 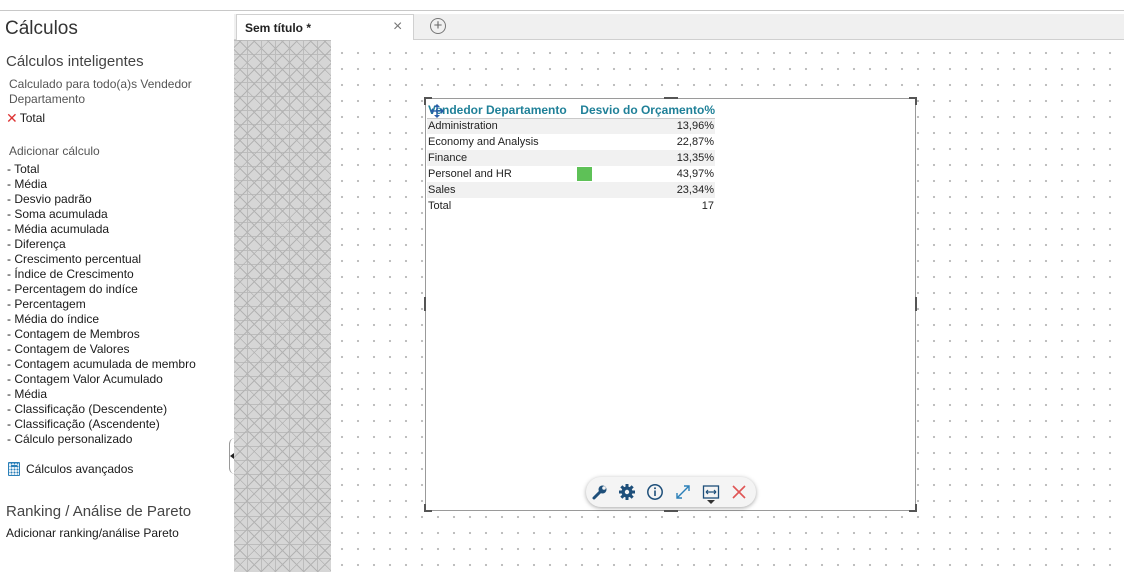 What do you see at coordinates (695, 142) in the screenshot?
I see `budget-deviation-value: 22,87%` at bounding box center [695, 142].